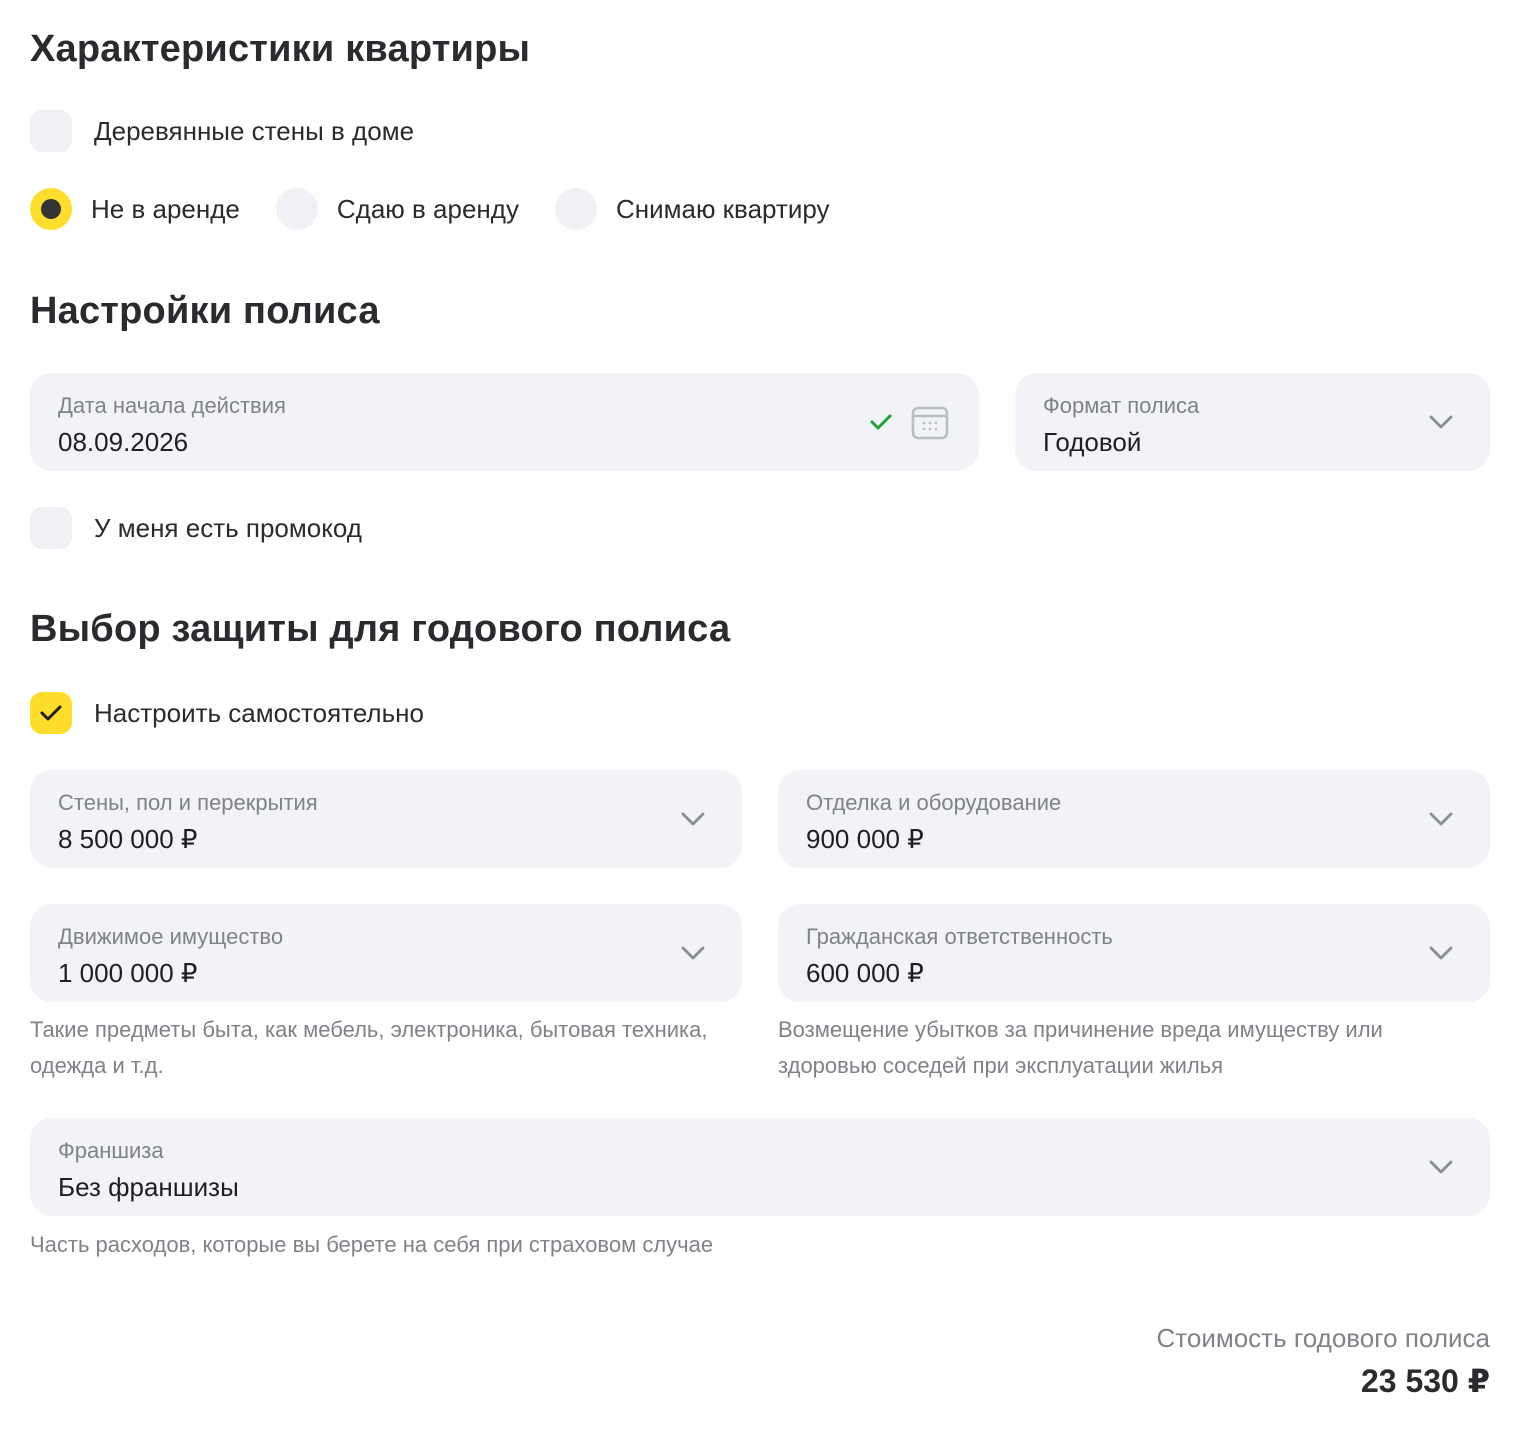  Describe the element at coordinates (228, 527) in the screenshot. I see `promo-label: У меня есть промокод` at that location.